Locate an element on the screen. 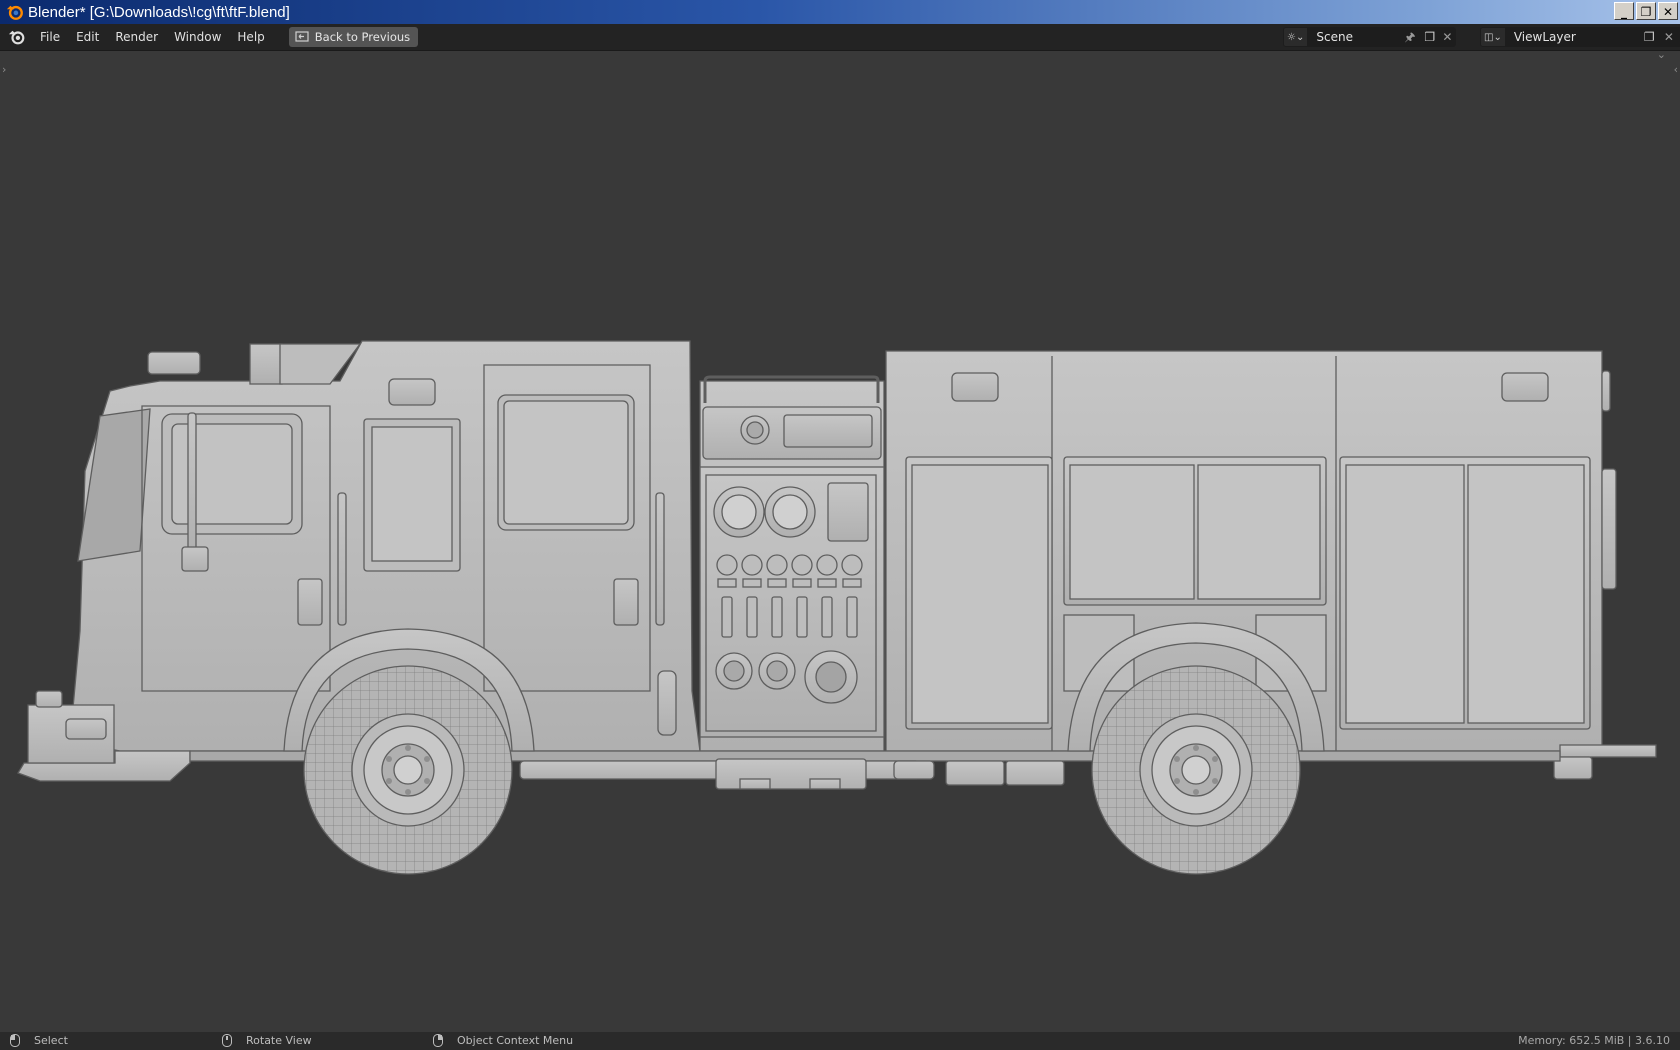 Image resolution: width=1680 pixels, height=1050 pixels. scene-selector: ☼ ⌄ Scene 🖈 ❐ ✕ is located at coordinates (1370, 37).